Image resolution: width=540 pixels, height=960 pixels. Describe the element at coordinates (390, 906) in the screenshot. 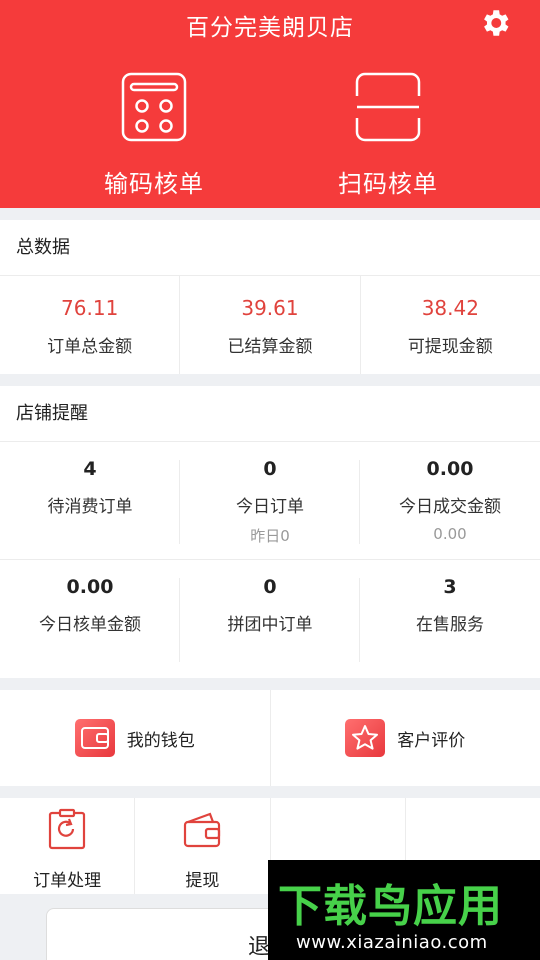

I see `watermark-logo-text: 下载鸟应用` at that location.